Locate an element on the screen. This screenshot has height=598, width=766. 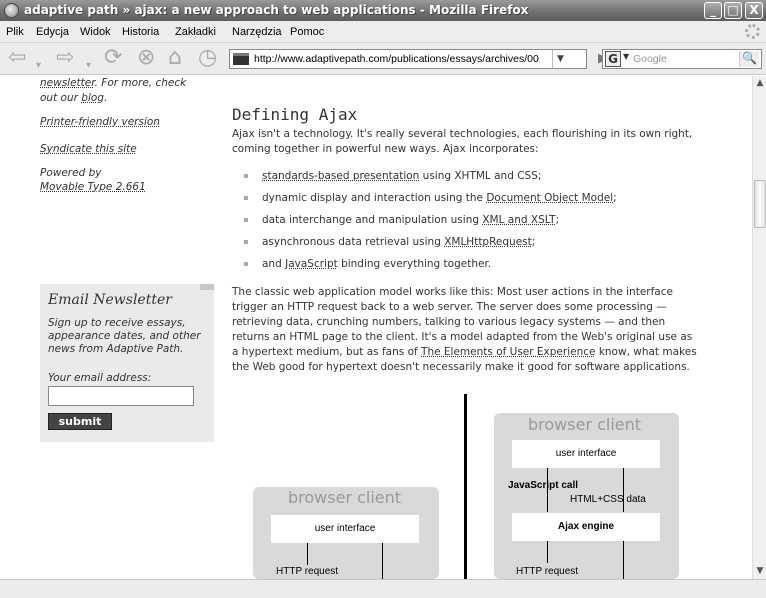
newsletter-link: newsletter is located at coordinates (67, 83).